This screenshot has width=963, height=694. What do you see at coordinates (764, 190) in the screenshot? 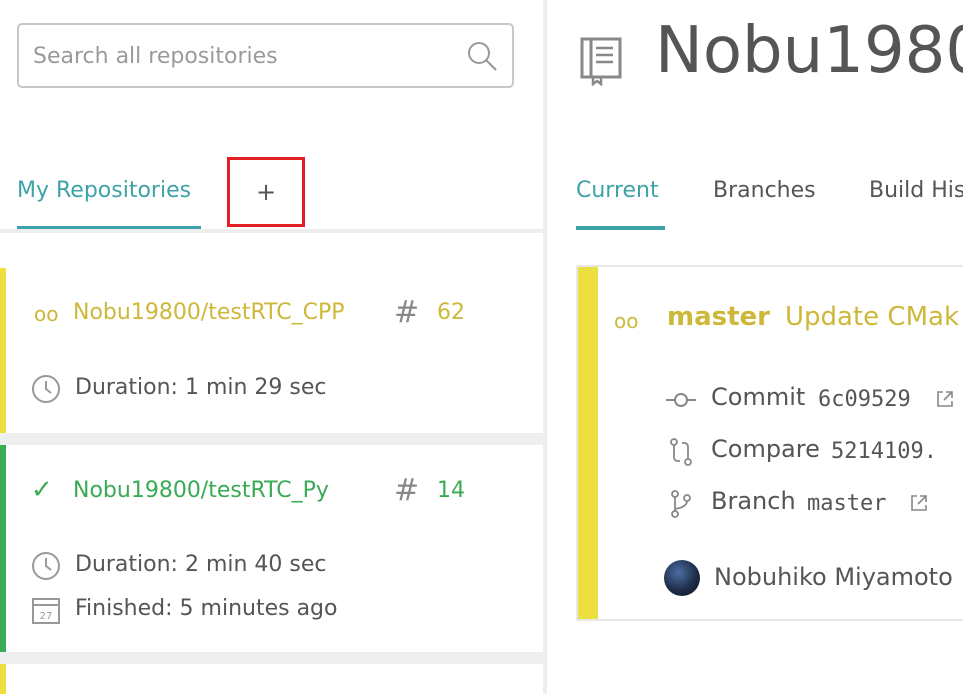
I see `tab-branches: Branches` at bounding box center [764, 190].